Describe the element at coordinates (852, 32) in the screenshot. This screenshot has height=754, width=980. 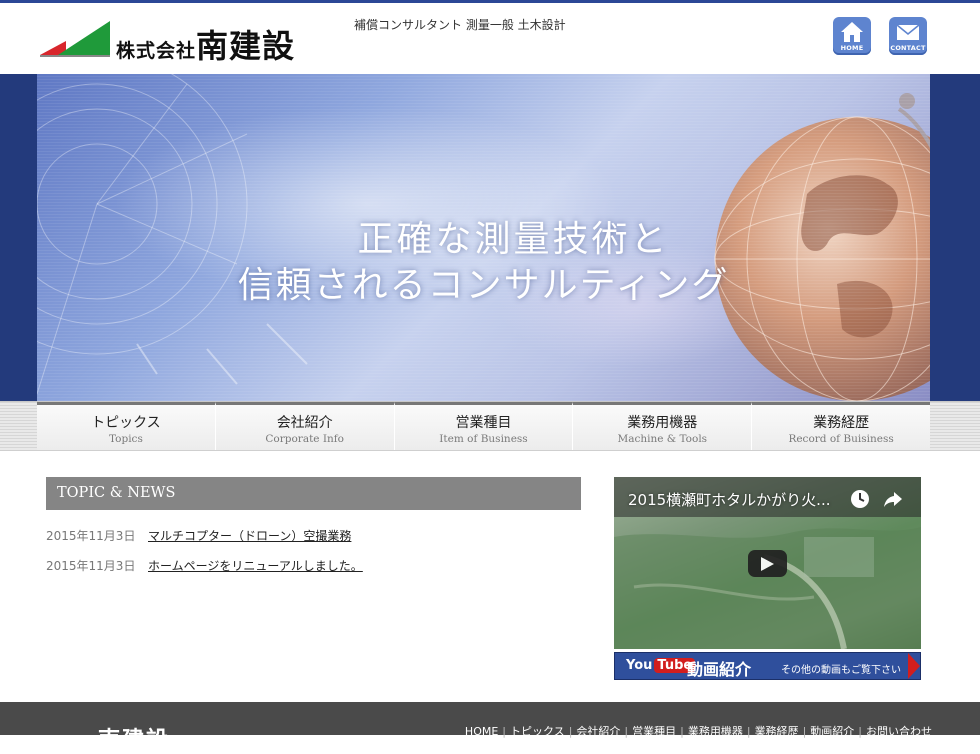
I see `house-icon` at that location.